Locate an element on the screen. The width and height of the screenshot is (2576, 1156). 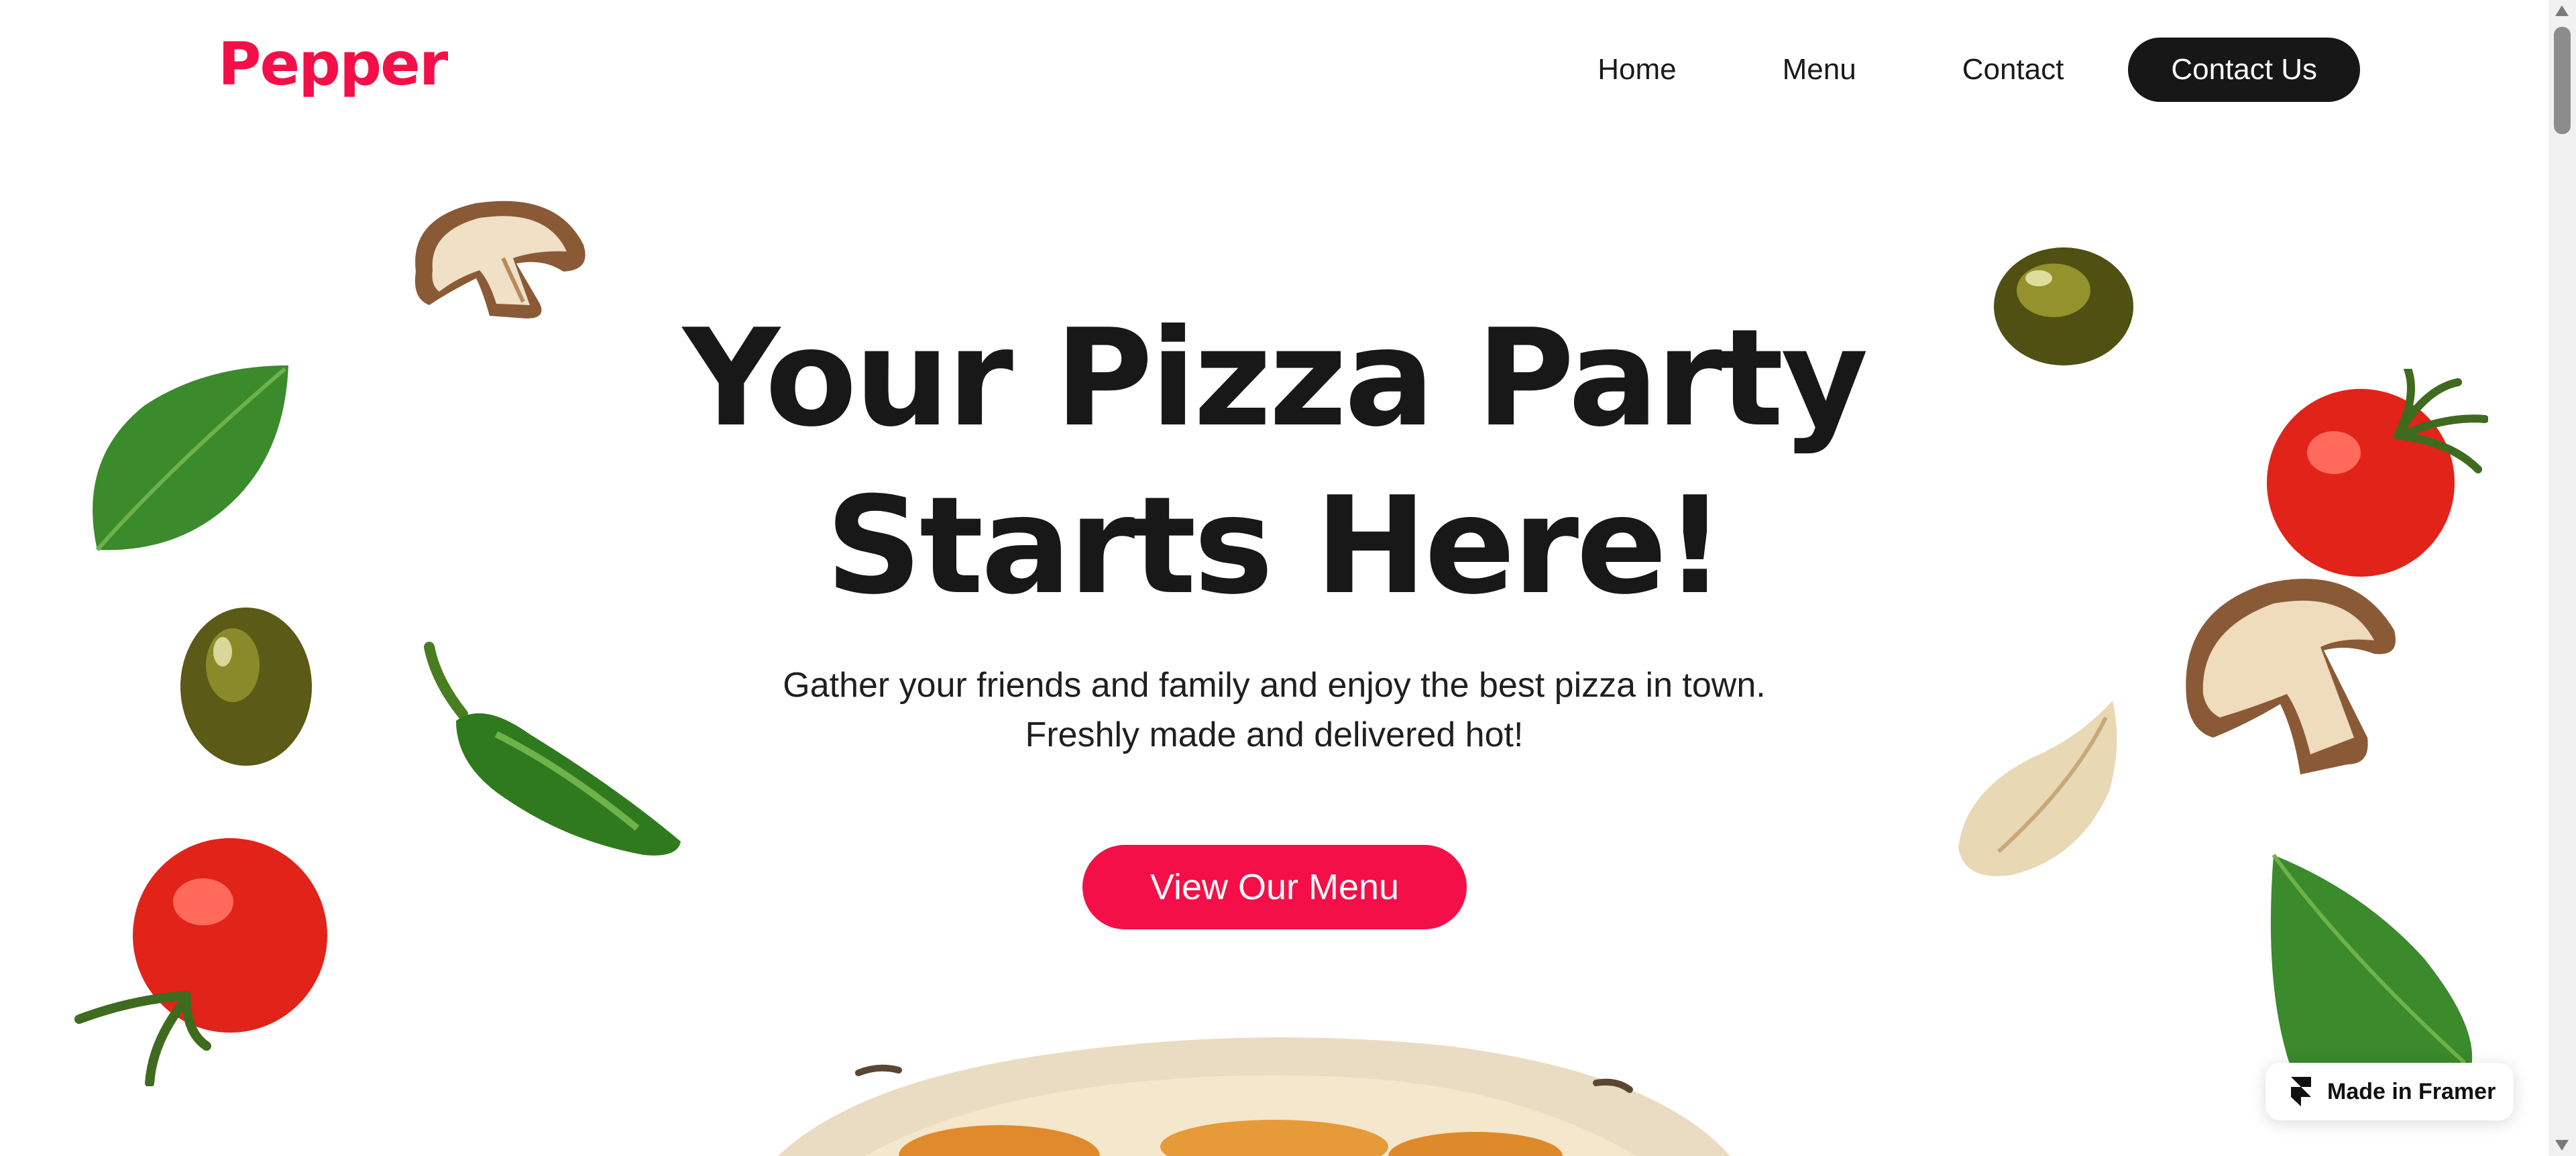
brand-logo: Pepper is located at coordinates (333, 64).